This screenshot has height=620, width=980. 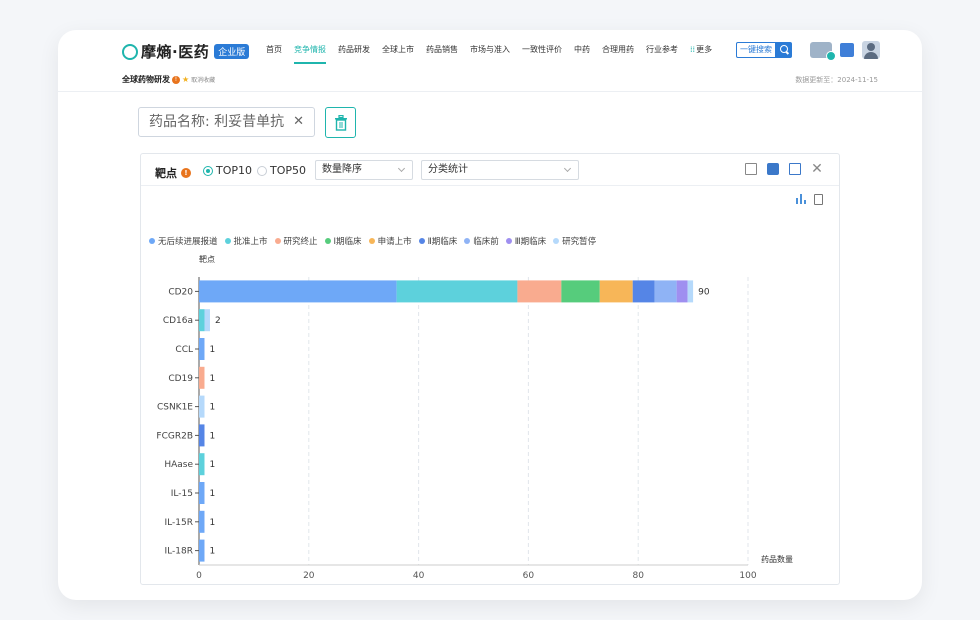 What do you see at coordinates (704, 49) in the screenshot?
I see `nav-item-label: 更多` at bounding box center [704, 49].